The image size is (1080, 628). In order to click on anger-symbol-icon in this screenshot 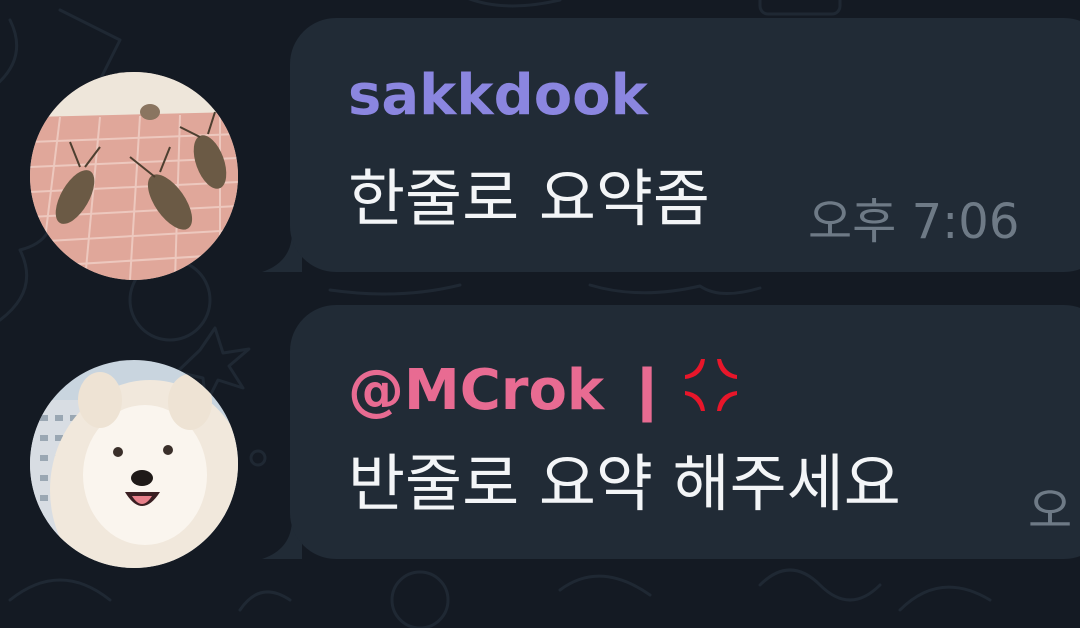, I will do `click(710, 385)`.